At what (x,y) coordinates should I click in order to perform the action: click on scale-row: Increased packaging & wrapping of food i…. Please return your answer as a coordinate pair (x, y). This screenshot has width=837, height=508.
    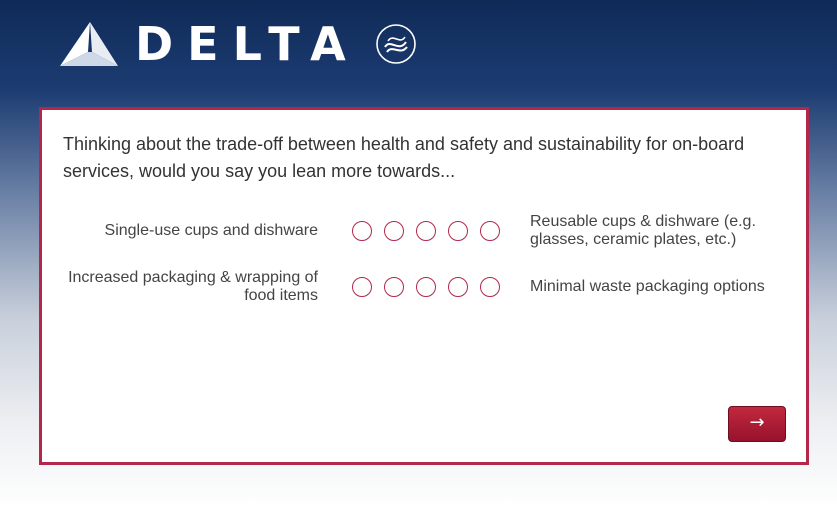
    Looking at the image, I should click on (424, 287).